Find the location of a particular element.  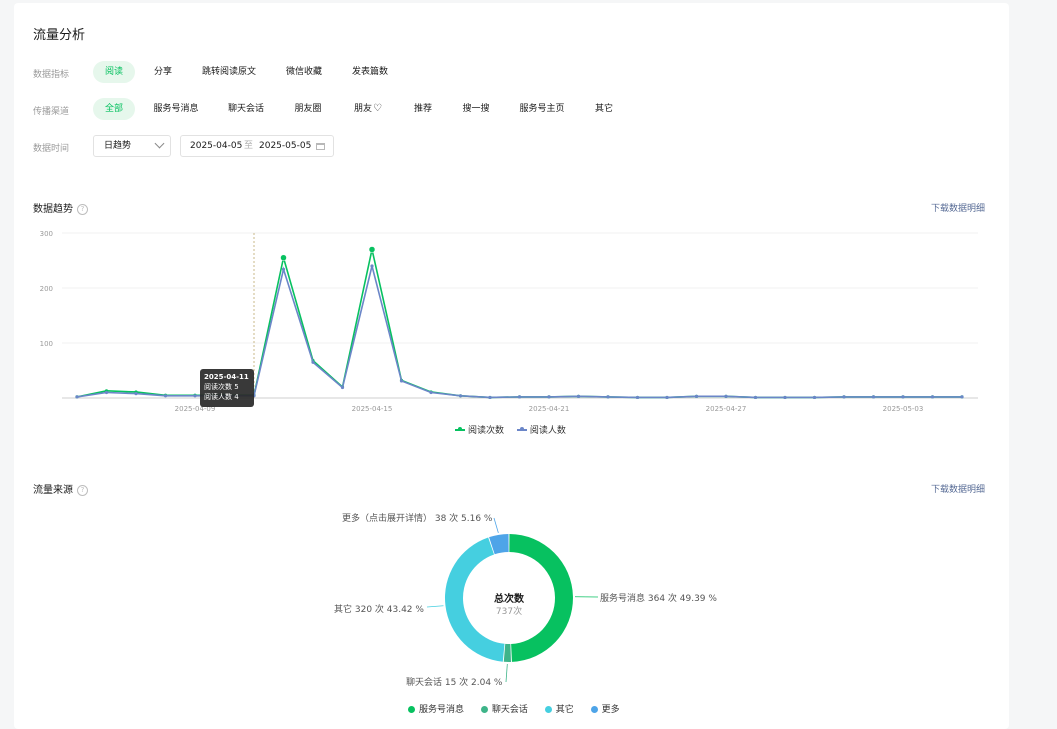

legend-item-chat: 聊天会话 is located at coordinates (504, 710).